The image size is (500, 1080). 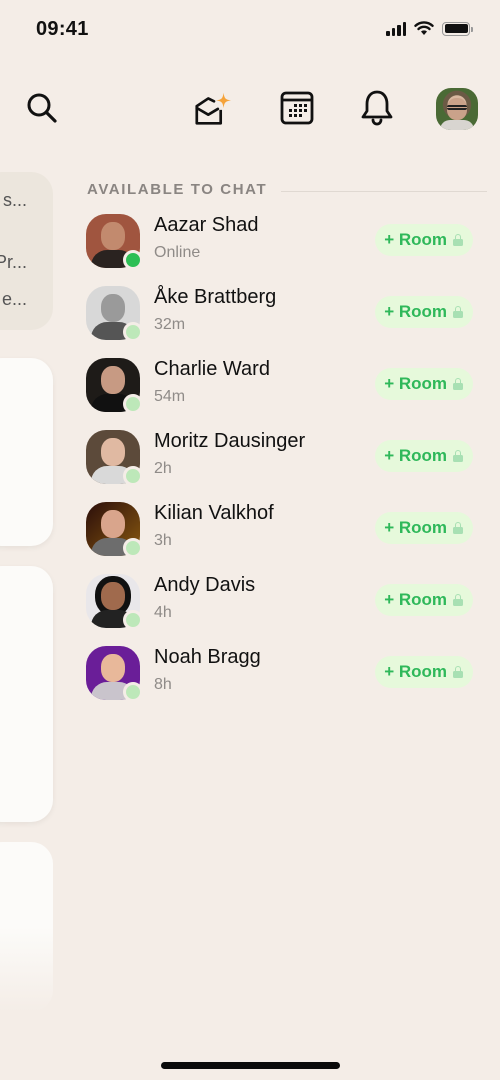 What do you see at coordinates (177, 252) in the screenshot?
I see `contact-status: Online` at bounding box center [177, 252].